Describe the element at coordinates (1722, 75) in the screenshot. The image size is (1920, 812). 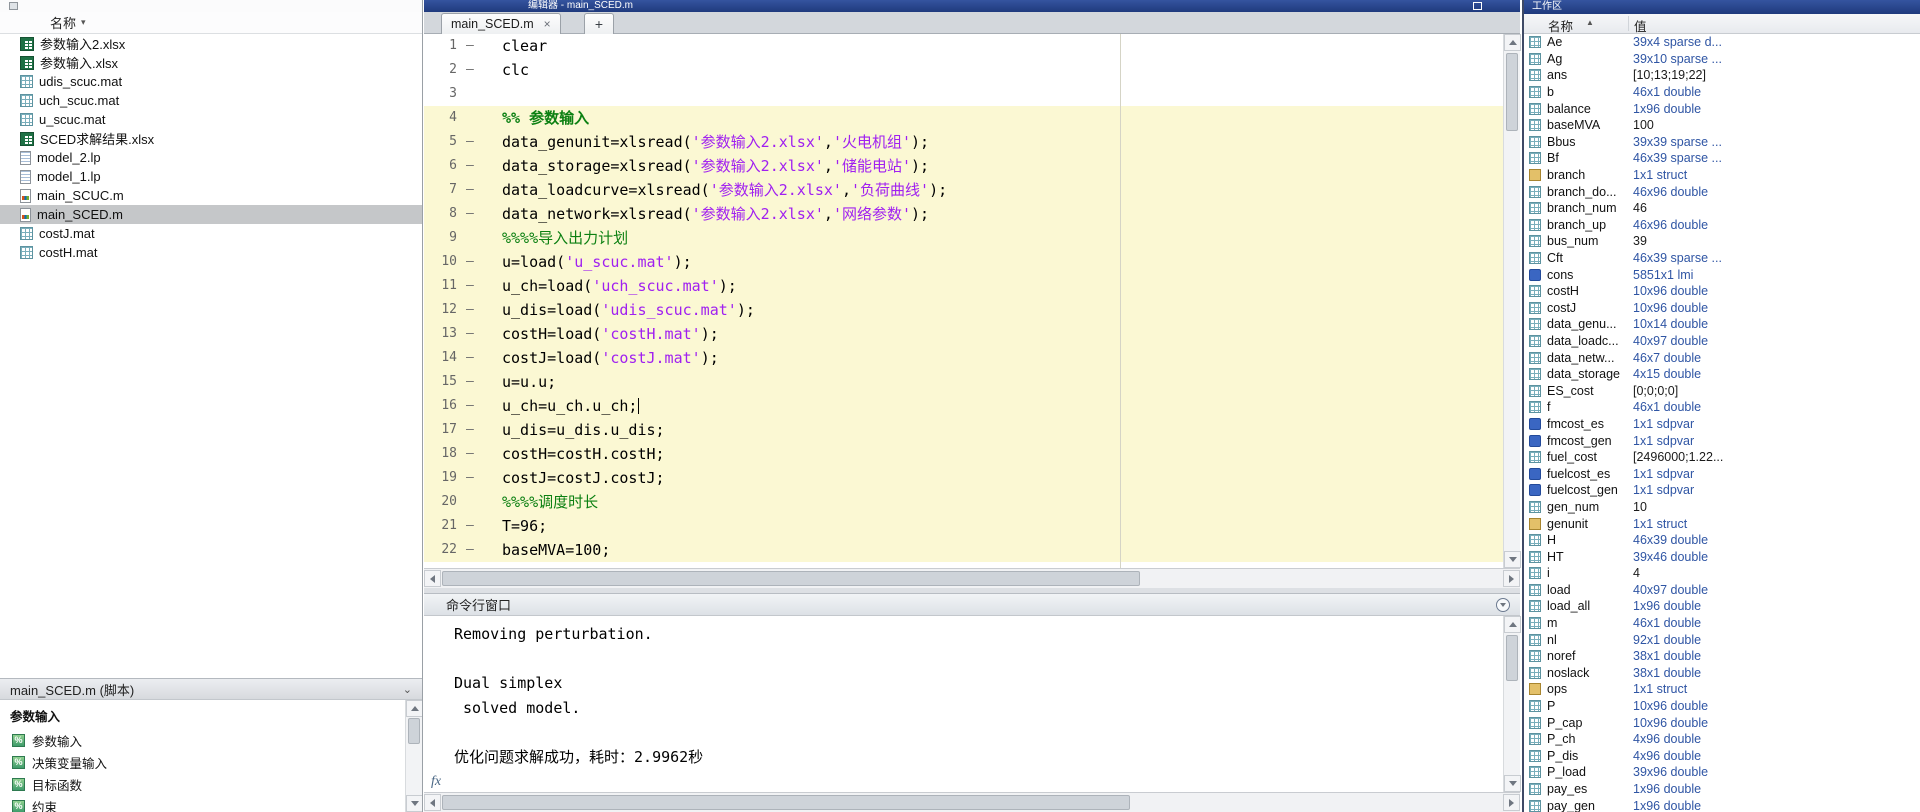
I see `workspace-variable-row: ans [10;13;19;22]` at that location.